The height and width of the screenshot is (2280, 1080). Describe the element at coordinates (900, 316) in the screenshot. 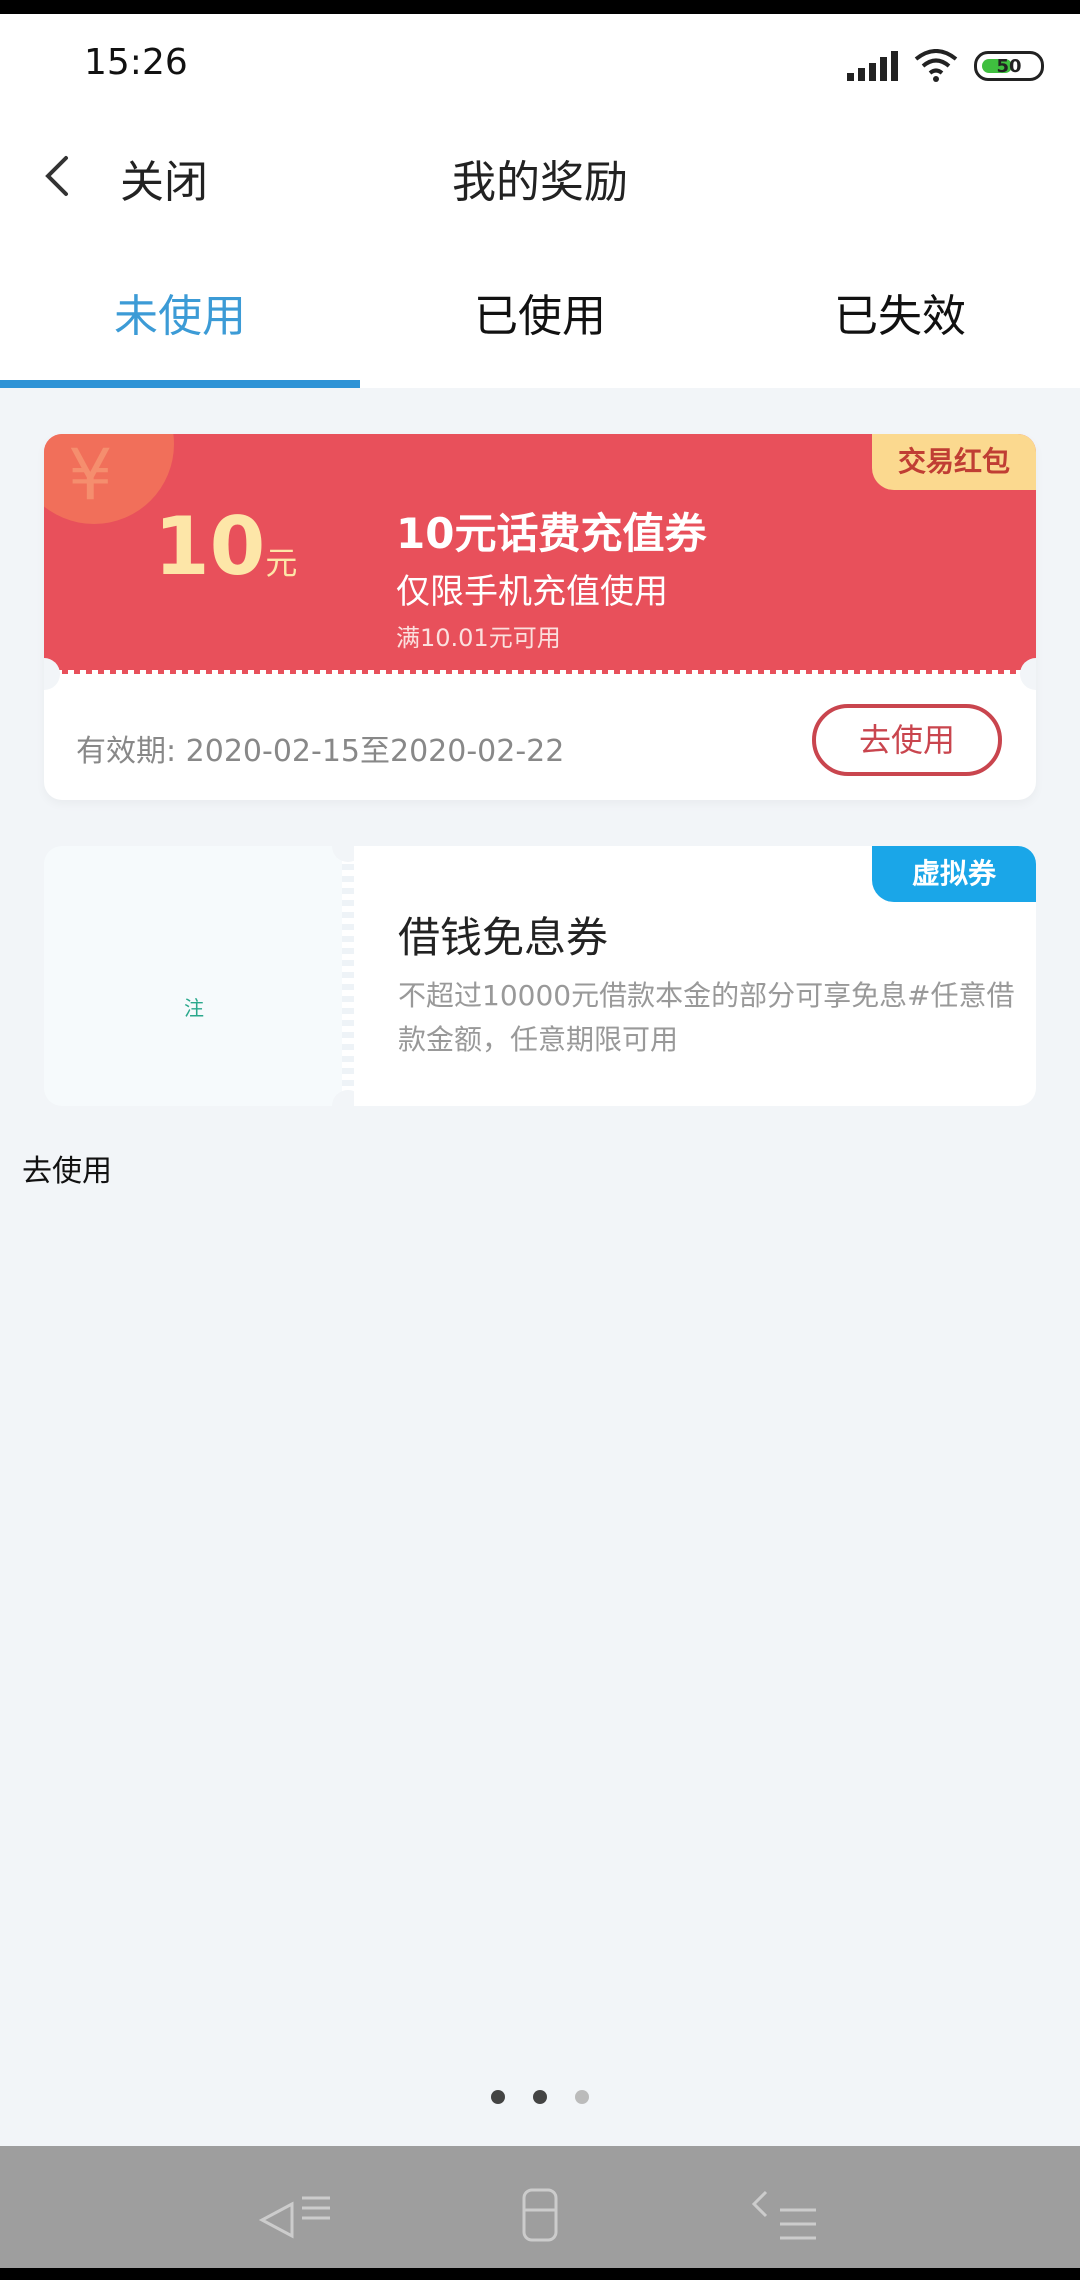

I see `tab-expired-label: 已失效` at that location.